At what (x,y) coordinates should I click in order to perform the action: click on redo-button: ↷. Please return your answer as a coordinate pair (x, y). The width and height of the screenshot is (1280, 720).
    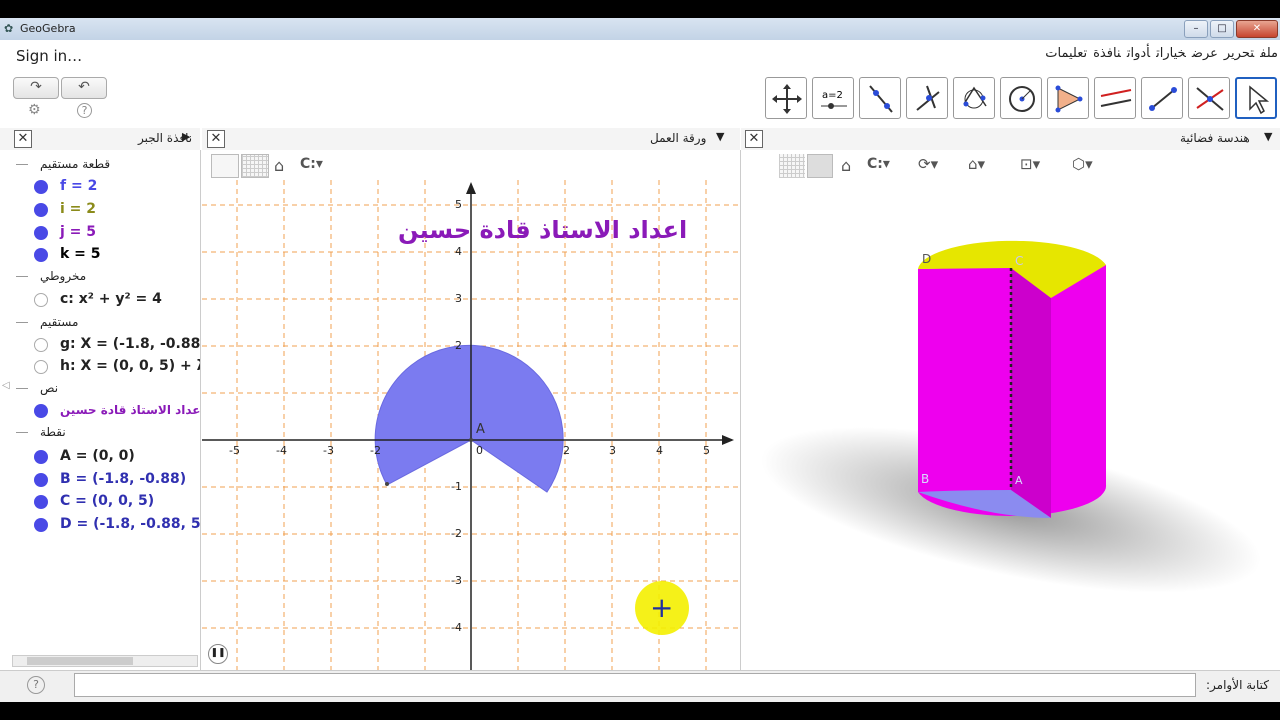
    Looking at the image, I should click on (36, 88).